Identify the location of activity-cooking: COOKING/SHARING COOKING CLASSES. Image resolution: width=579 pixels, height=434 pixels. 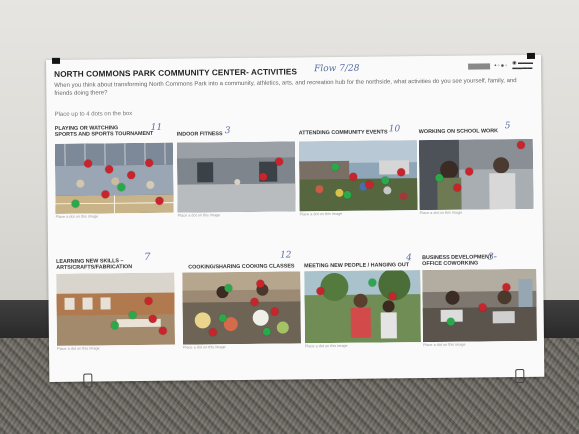
(248, 266).